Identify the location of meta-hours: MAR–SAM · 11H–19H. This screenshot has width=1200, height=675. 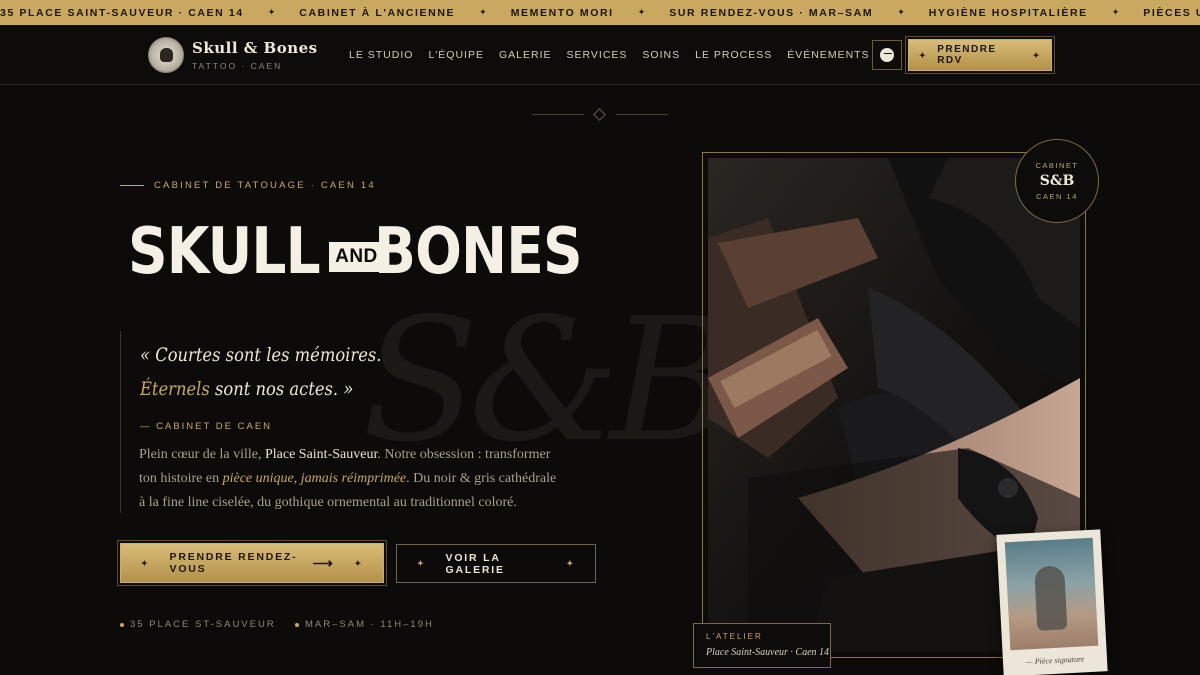
(364, 624).